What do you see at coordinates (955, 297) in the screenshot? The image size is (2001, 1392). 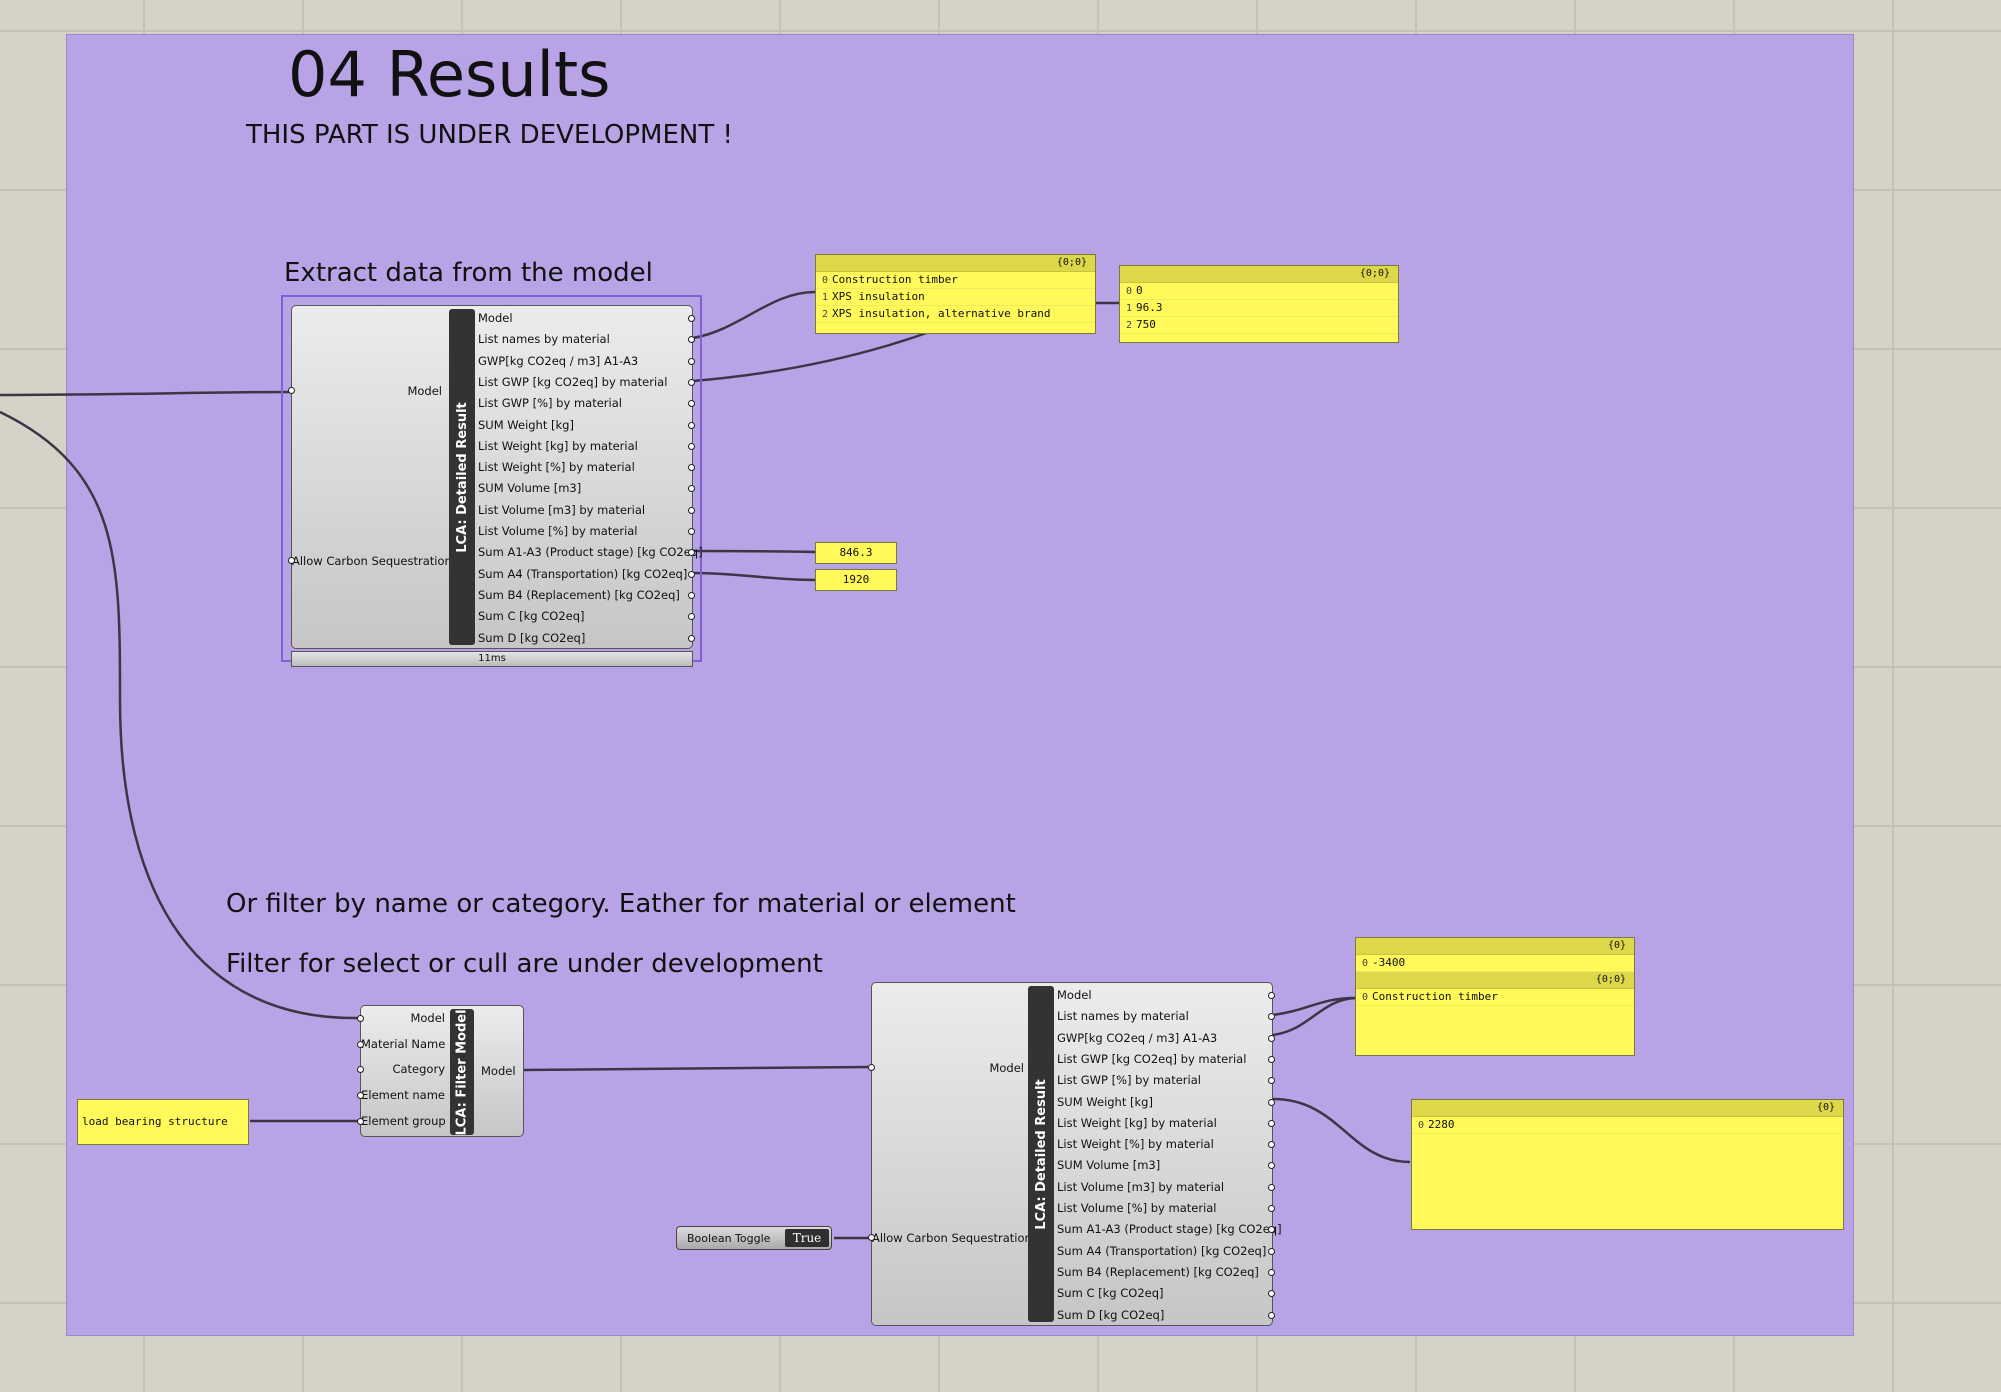 I see `panel-row: 1 XPS insulation` at bounding box center [955, 297].